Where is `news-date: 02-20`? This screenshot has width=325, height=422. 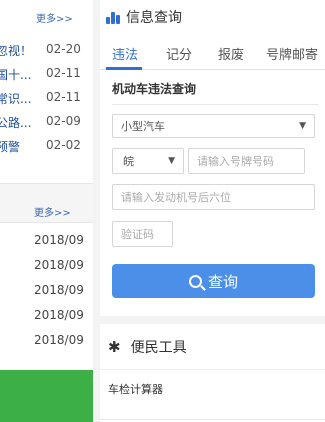
news-date: 02-20 is located at coordinates (63, 49).